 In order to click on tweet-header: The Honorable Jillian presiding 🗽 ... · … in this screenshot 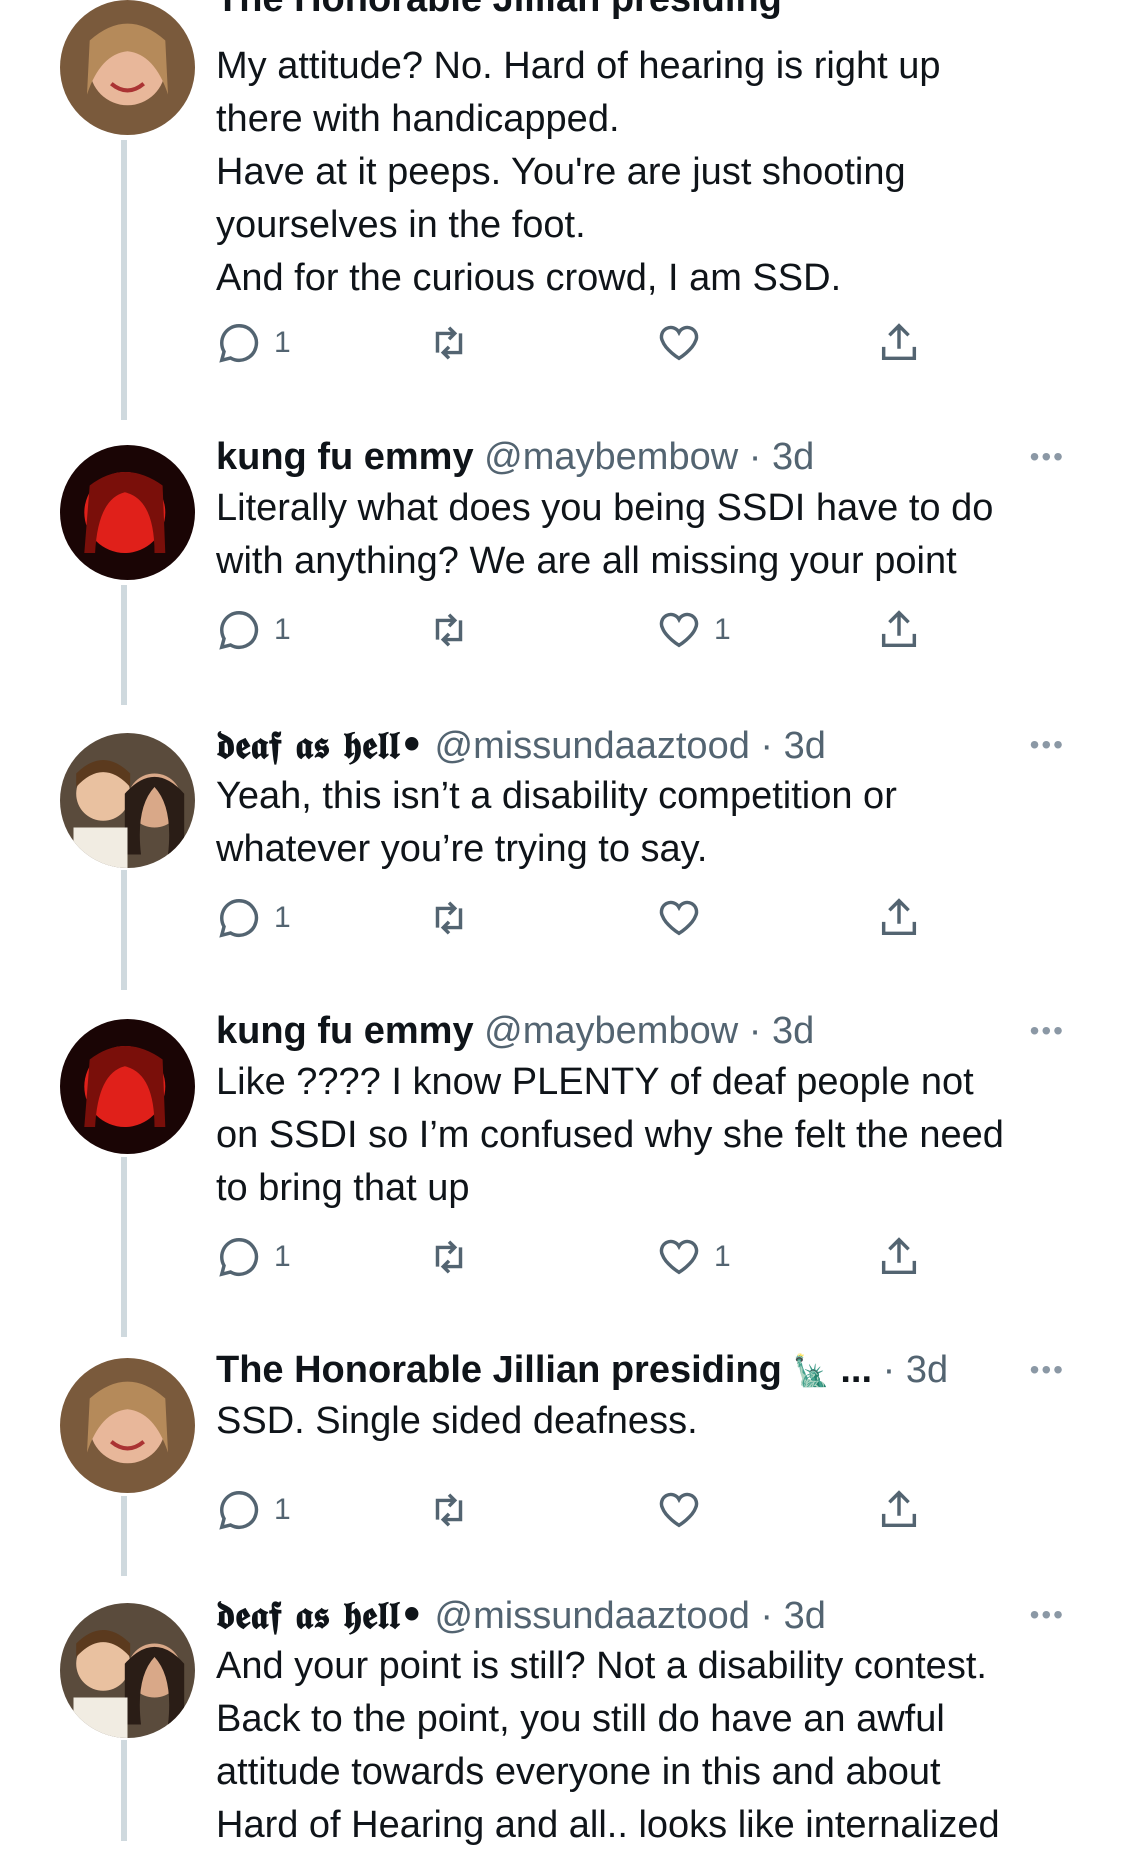, I will do `click(640, 1370)`.